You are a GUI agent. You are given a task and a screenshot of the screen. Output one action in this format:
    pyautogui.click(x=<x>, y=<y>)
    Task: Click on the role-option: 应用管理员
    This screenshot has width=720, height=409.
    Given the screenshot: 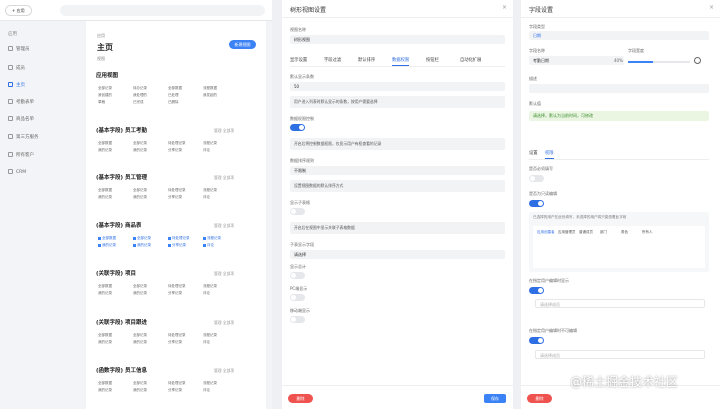 What is the action you would take?
    pyautogui.click(x=567, y=232)
    